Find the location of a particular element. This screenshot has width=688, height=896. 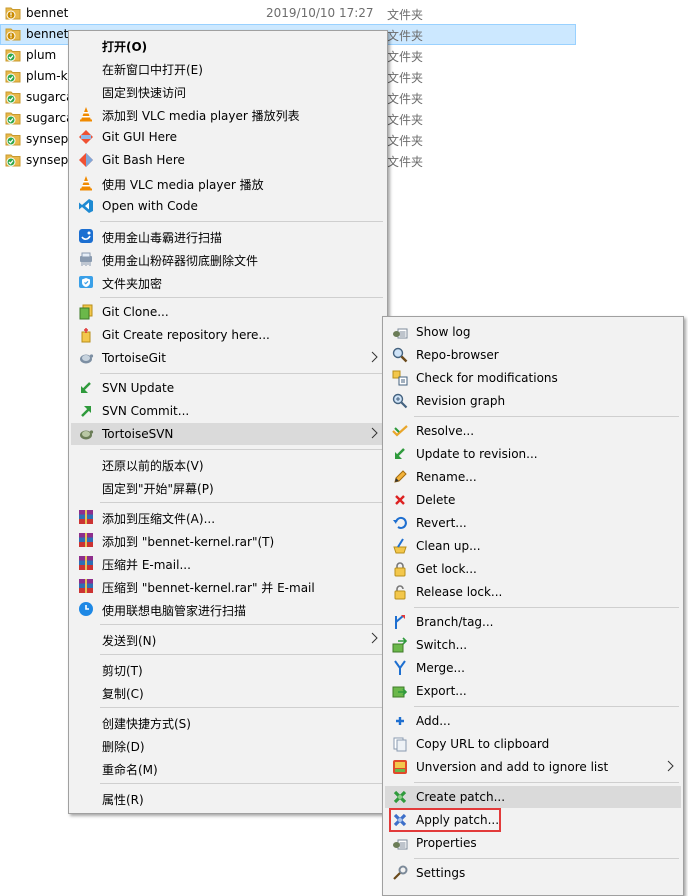

menu-item-vlc-play: 使用 VLC media player 播放 is located at coordinates (228, 183).